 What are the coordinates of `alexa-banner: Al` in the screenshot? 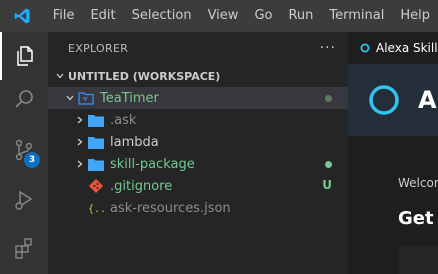 It's located at (393, 100).